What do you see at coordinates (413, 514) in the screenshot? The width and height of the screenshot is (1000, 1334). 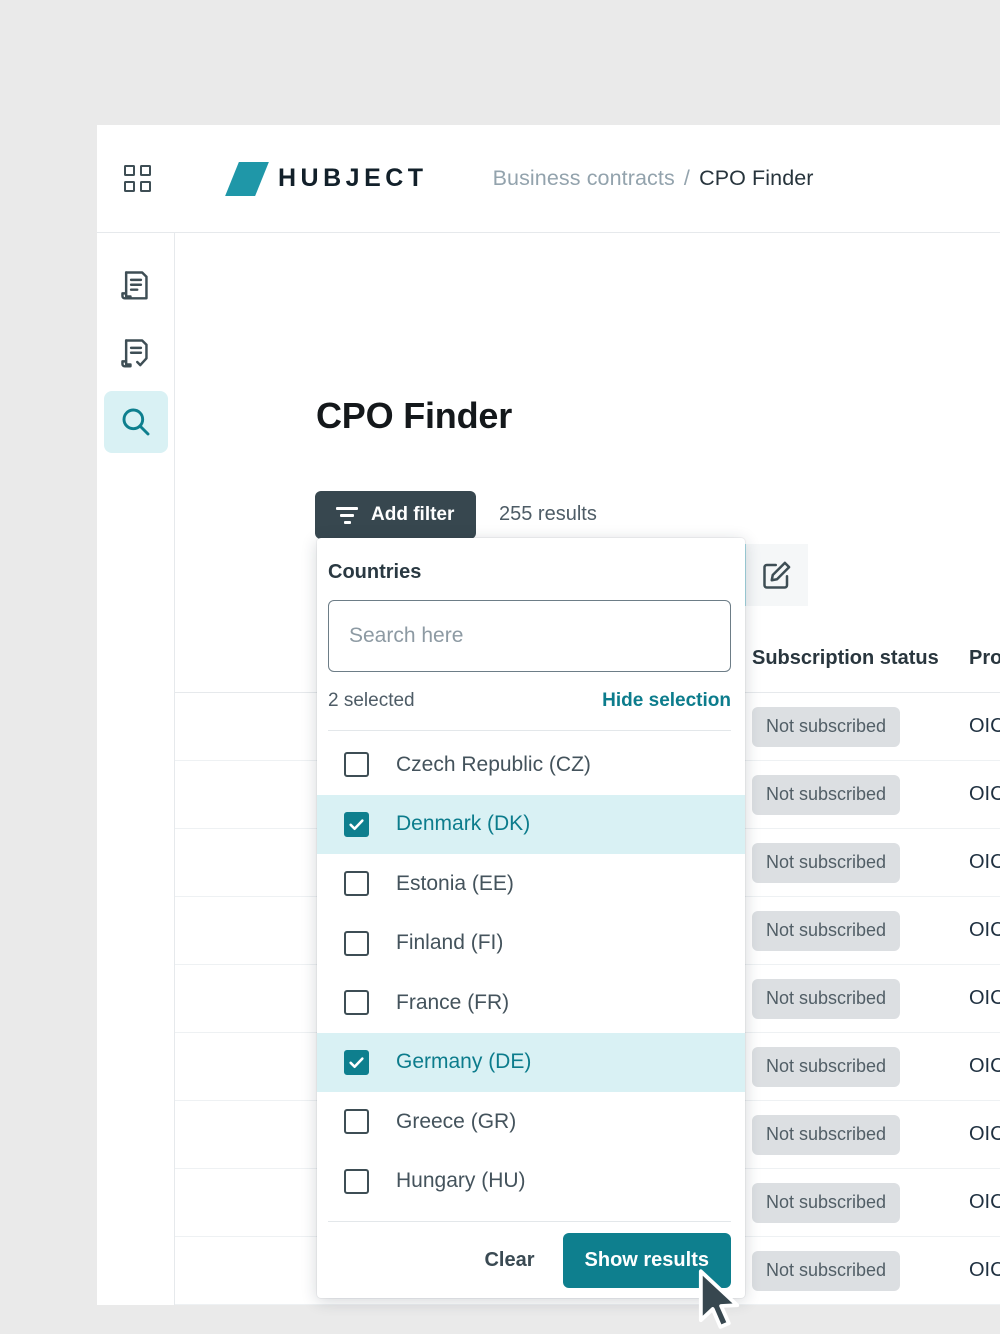 I see `add-filter-label: Add filter` at bounding box center [413, 514].